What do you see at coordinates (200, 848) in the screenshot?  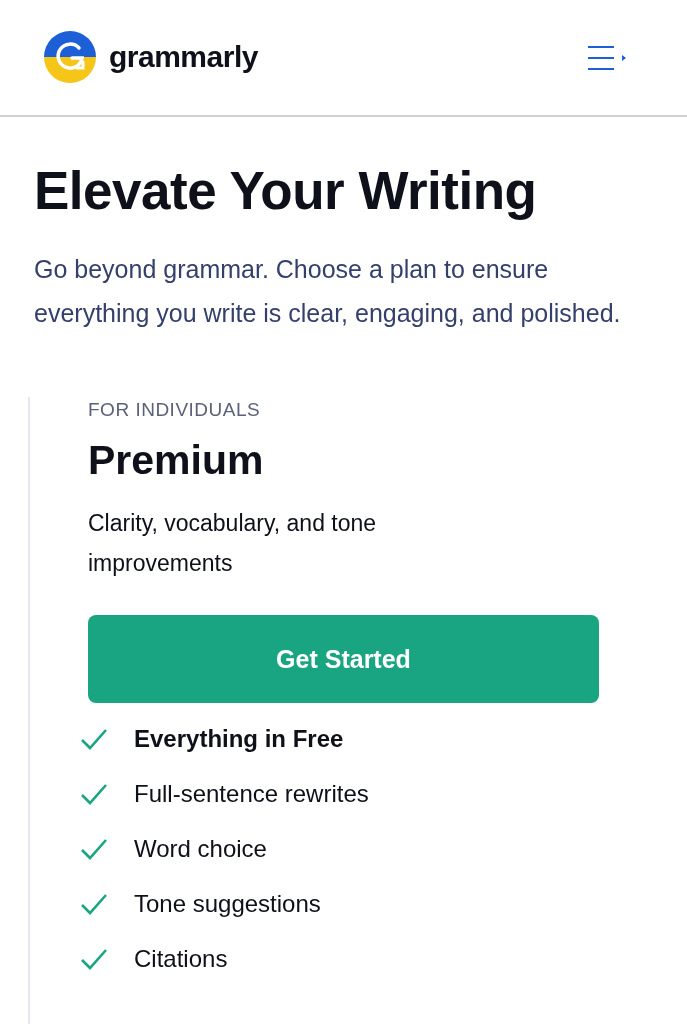 I see `feature-text: Word choice` at bounding box center [200, 848].